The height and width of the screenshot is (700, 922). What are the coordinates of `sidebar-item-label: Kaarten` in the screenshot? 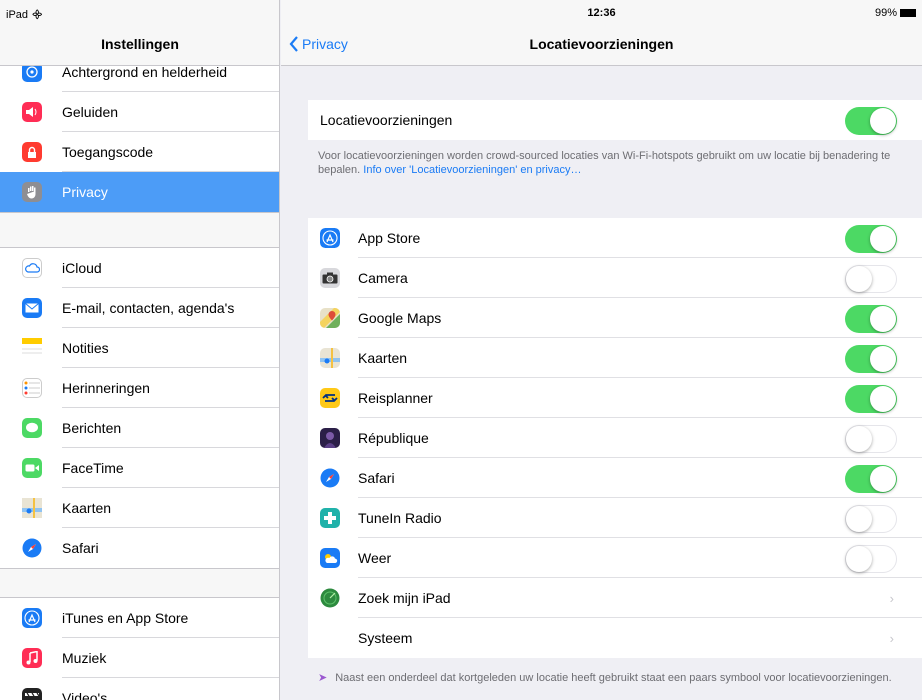 It's located at (87, 508).